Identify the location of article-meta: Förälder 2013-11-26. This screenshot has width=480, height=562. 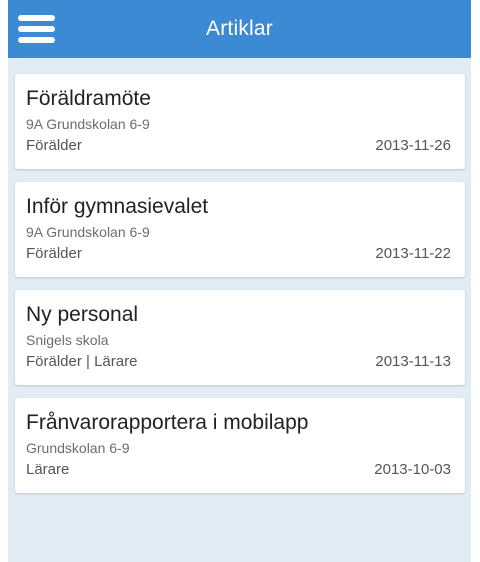
(240, 146).